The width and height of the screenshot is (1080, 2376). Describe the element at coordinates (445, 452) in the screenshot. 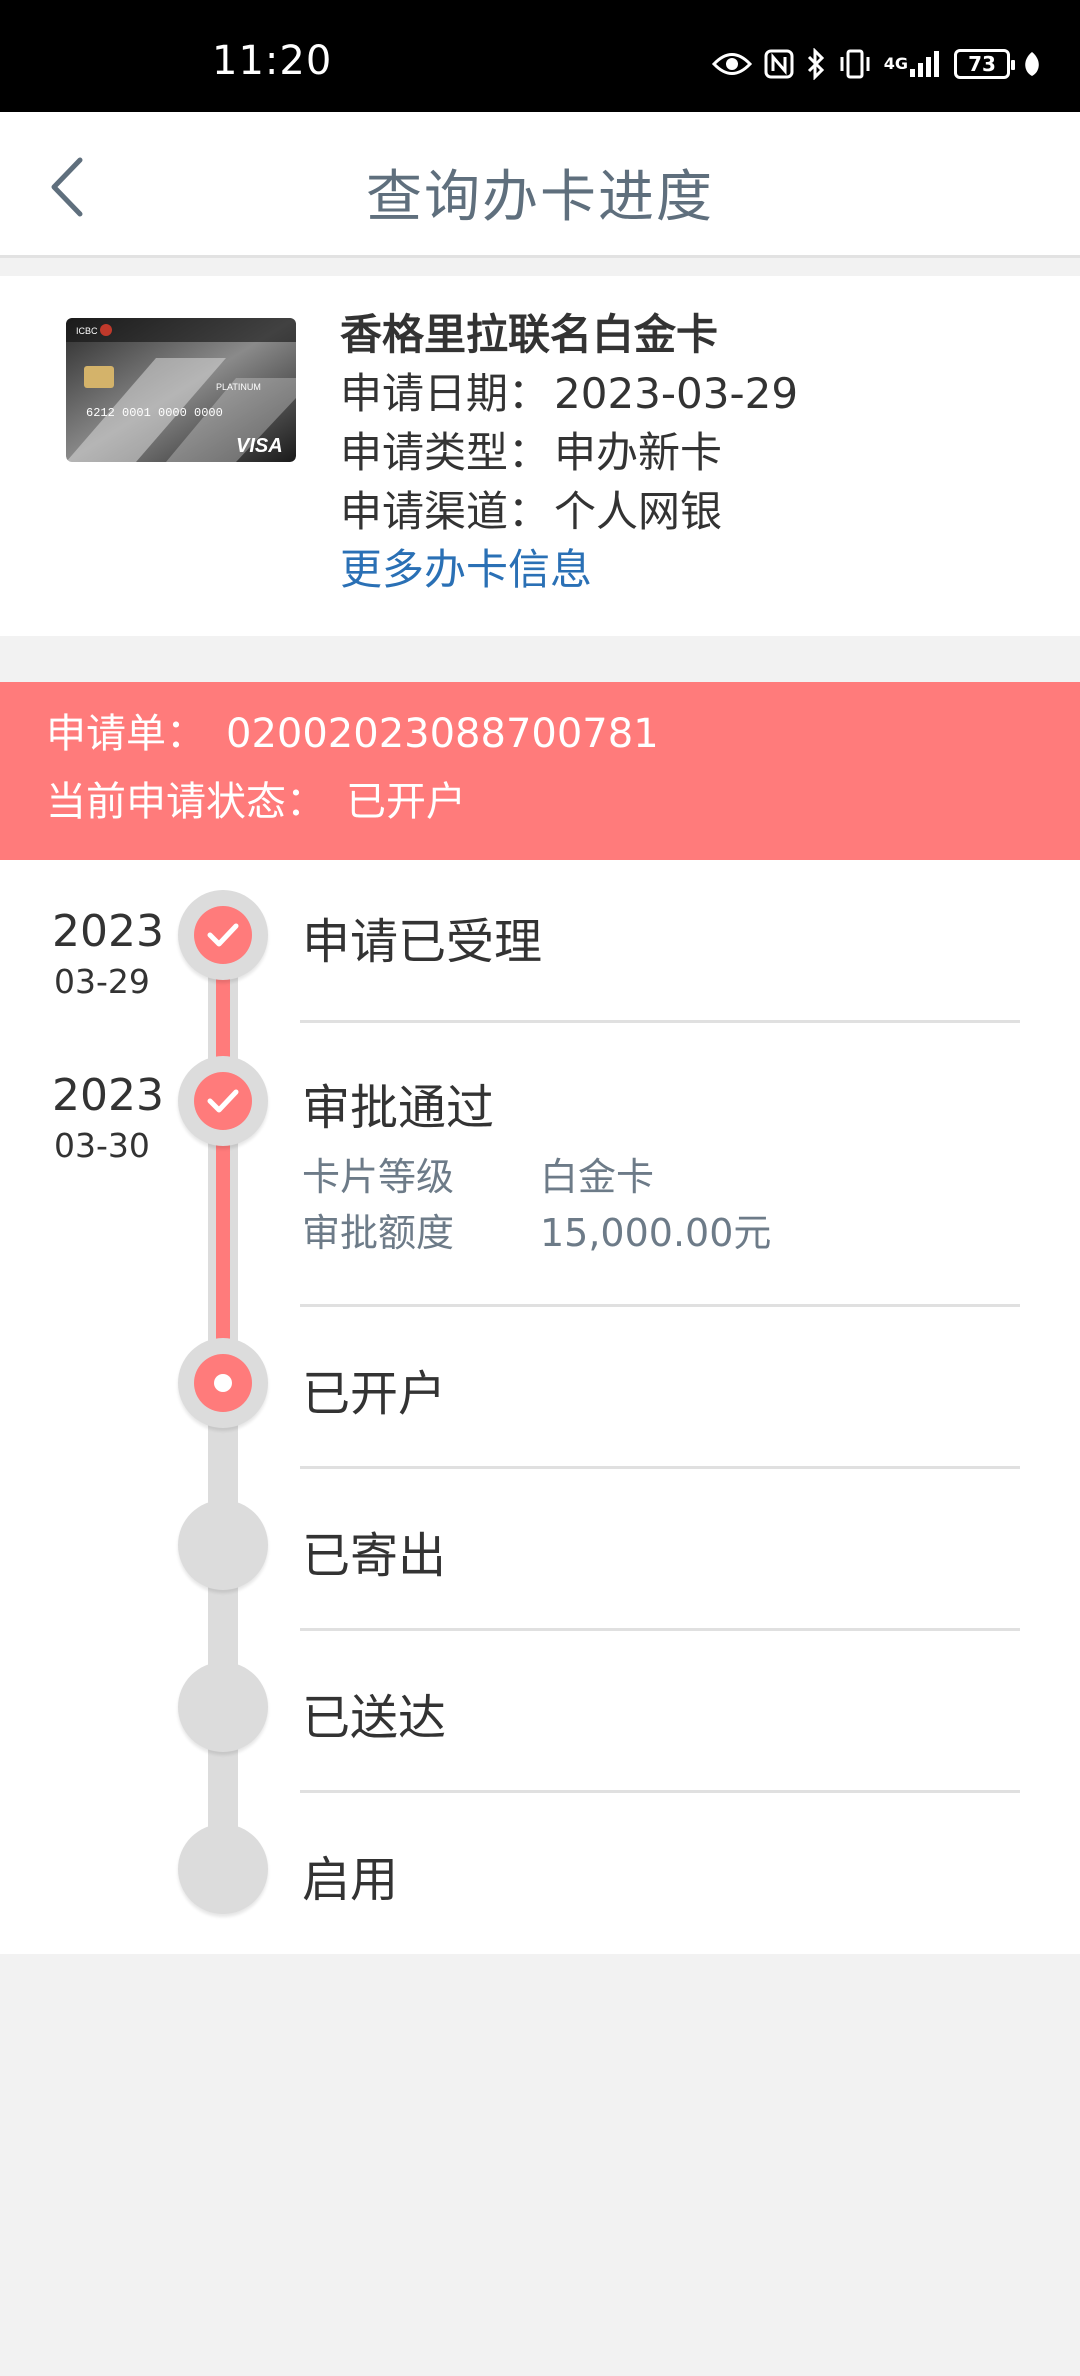

I see `apply-type-label: 申请类型：` at that location.